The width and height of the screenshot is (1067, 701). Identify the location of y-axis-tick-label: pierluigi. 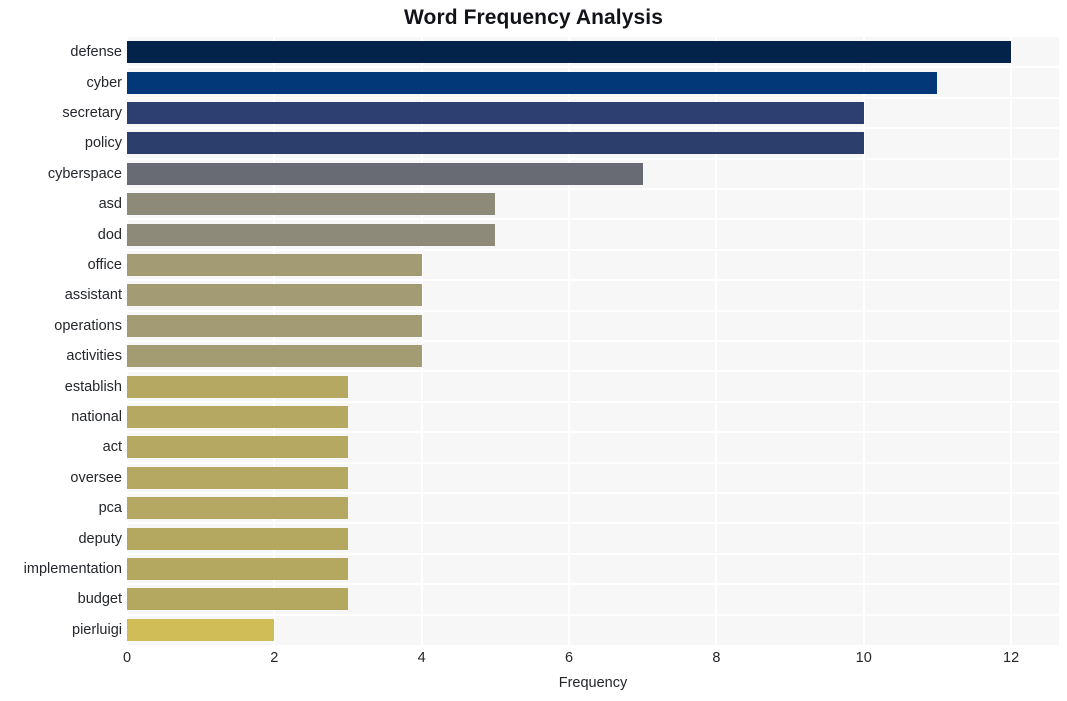
(97, 629).